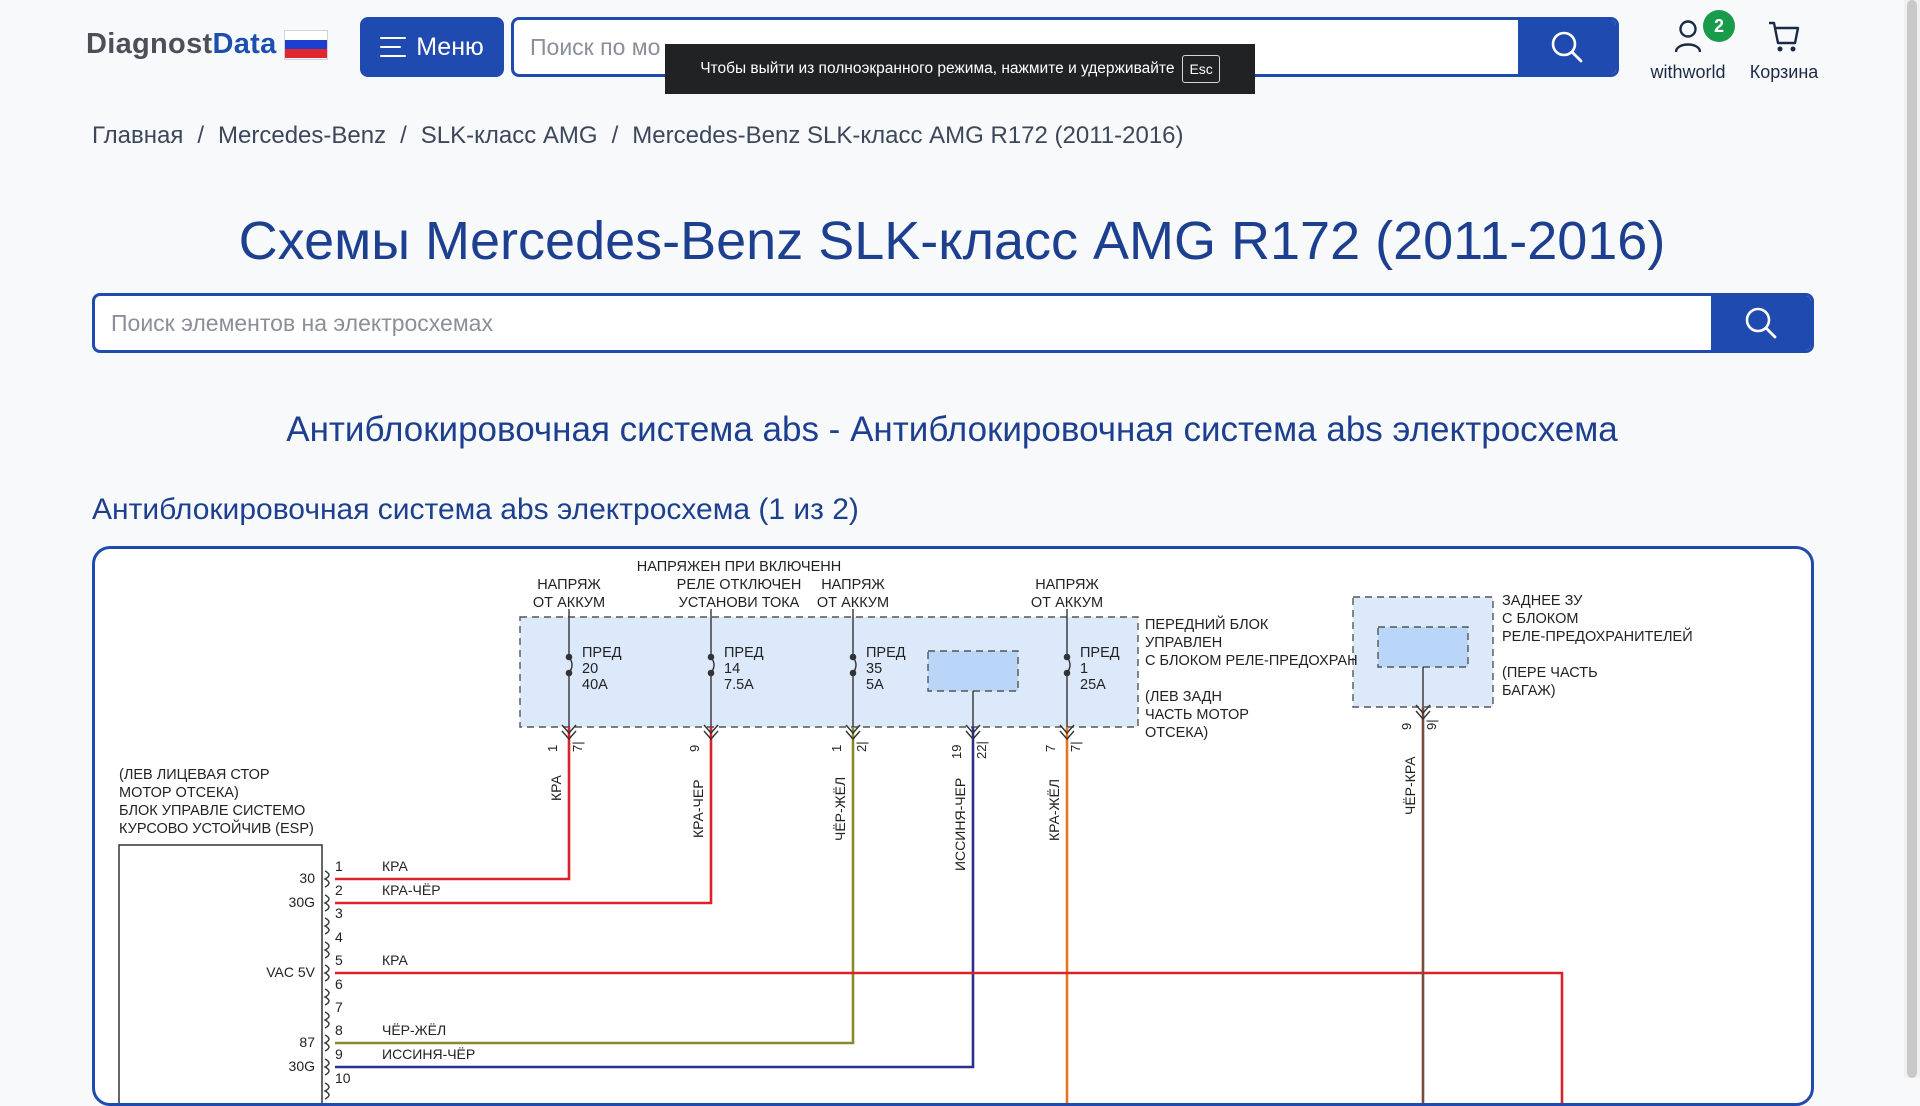 This screenshot has height=1106, width=1920. What do you see at coordinates (339, 866) in the screenshot?
I see `esp-pin-number: 1` at bounding box center [339, 866].